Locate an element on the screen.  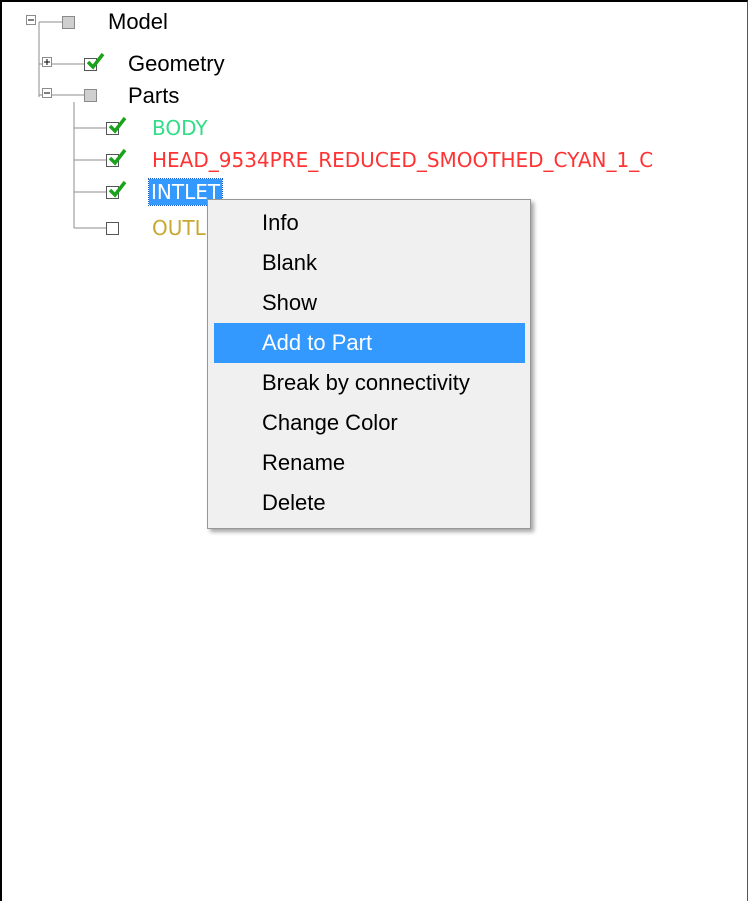
menu-item-rename: Rename is located at coordinates (369, 463).